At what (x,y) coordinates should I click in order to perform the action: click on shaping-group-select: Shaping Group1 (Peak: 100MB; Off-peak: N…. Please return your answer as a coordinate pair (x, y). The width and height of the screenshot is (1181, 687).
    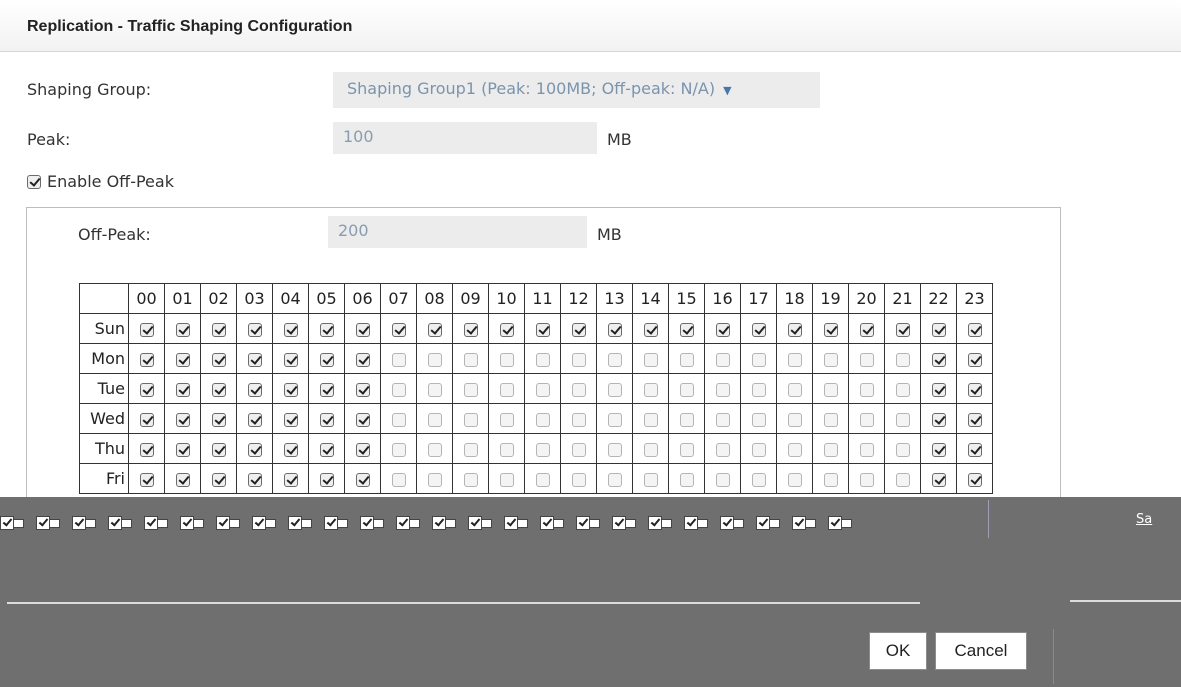
    Looking at the image, I should click on (576, 90).